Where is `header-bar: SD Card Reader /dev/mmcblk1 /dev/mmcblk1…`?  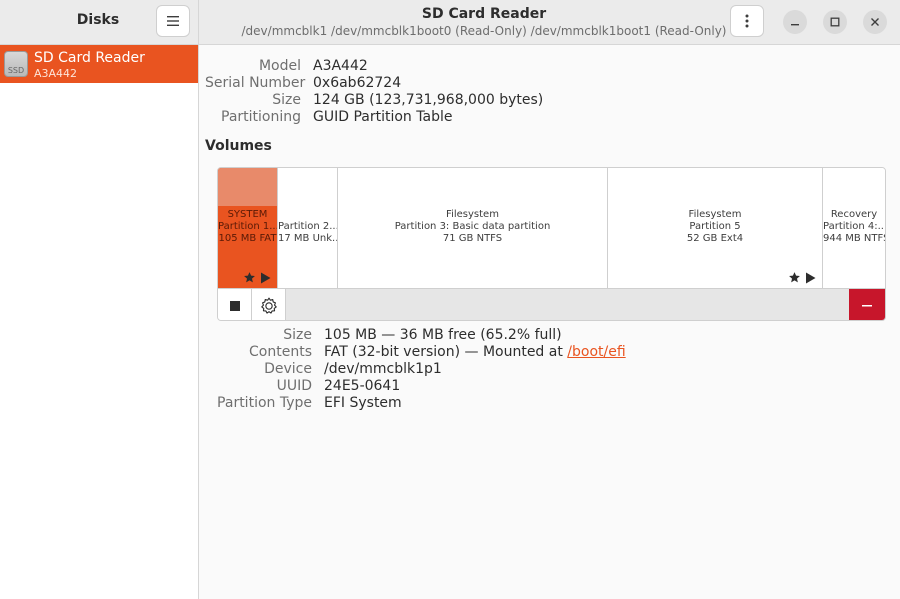 header-bar: SD Card Reader /dev/mmcblk1 /dev/mmcblk1… is located at coordinates (549, 22).